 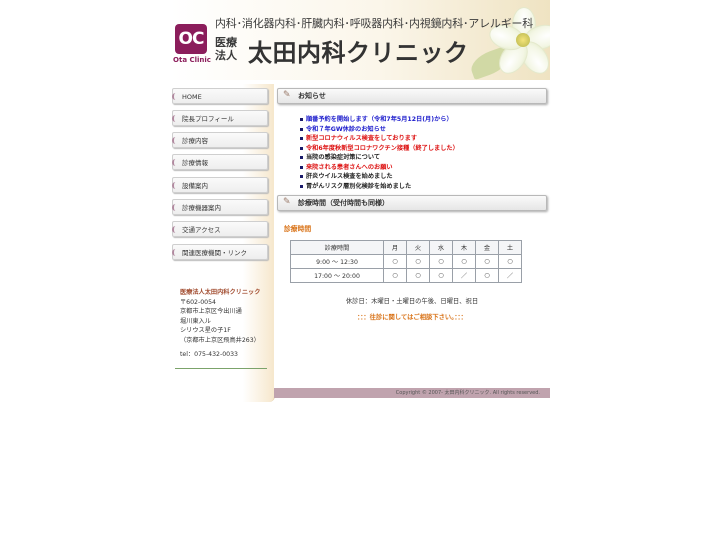 I want to click on nav-services: 診療内容, so click(x=220, y=140).